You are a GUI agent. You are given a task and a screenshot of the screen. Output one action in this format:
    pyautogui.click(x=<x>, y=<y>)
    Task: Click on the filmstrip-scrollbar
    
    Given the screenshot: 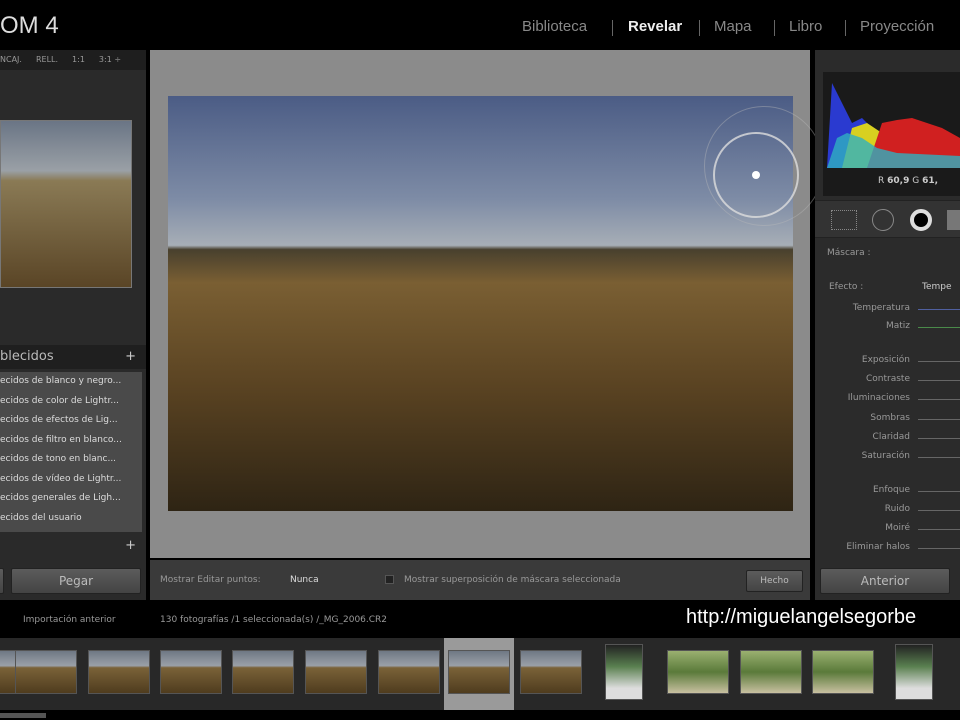 What is the action you would take?
    pyautogui.click(x=23, y=715)
    